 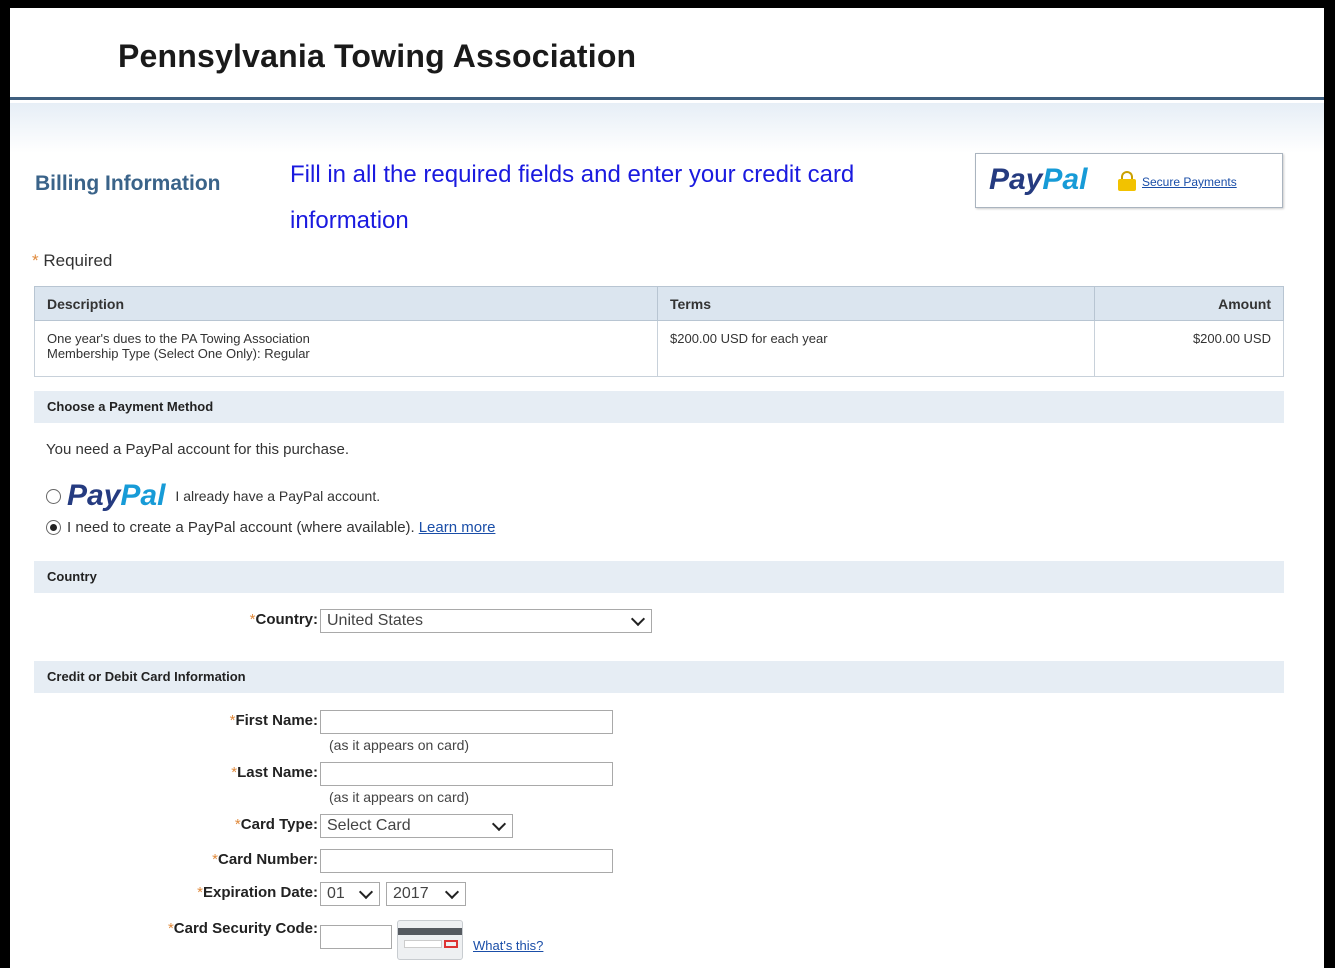 What do you see at coordinates (350, 894) in the screenshot?
I see `exp-month-select: 01` at bounding box center [350, 894].